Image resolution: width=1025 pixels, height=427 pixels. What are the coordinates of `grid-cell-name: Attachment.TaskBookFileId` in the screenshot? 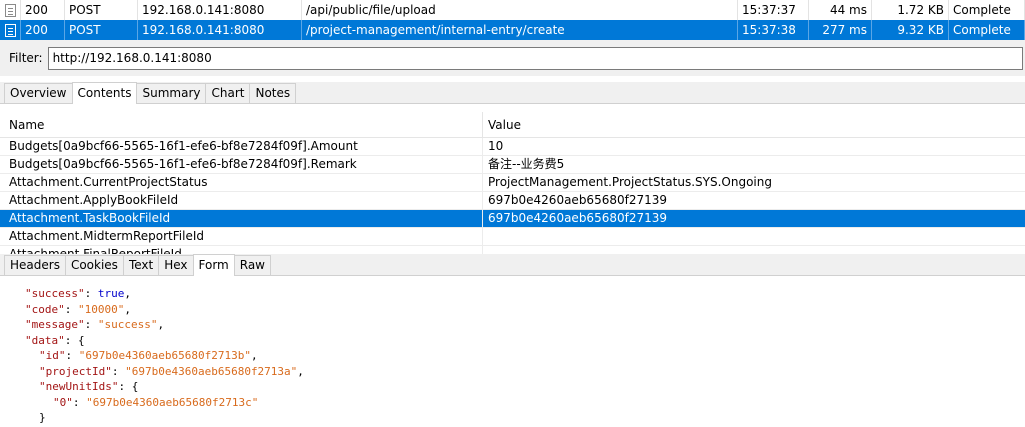 It's located at (241, 219).